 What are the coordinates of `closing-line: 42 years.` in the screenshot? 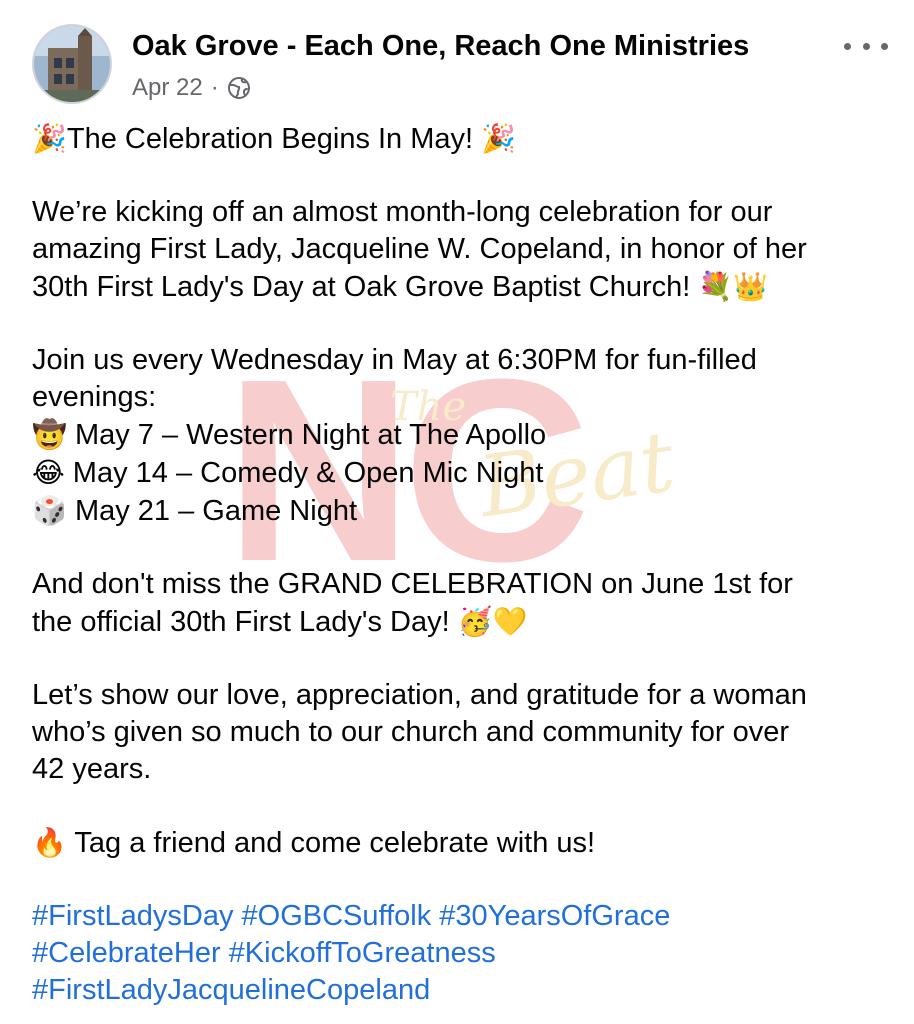 It's located at (92, 769).